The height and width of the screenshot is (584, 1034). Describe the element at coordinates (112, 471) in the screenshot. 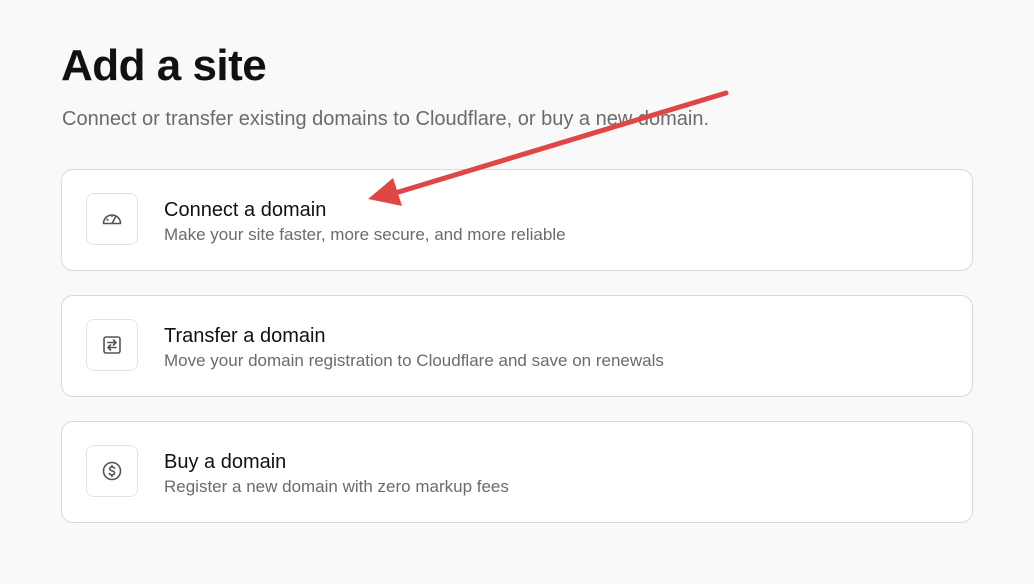

I see `dollar-coin-icon` at that location.